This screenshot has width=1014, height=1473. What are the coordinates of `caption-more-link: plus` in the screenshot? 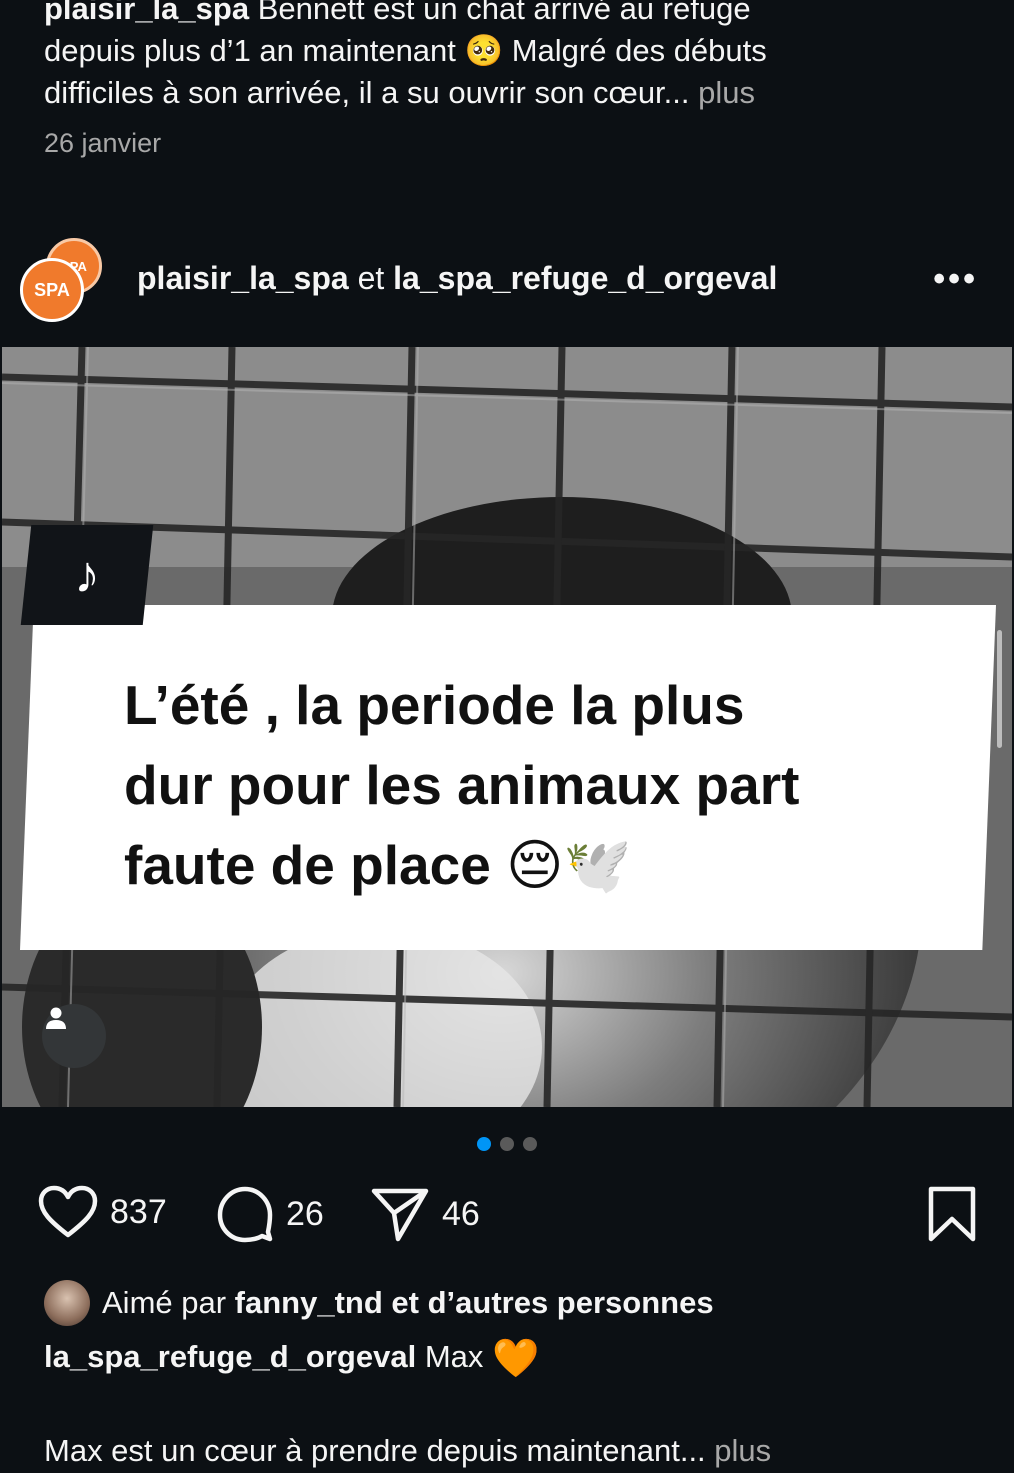 It's located at (742, 1450).